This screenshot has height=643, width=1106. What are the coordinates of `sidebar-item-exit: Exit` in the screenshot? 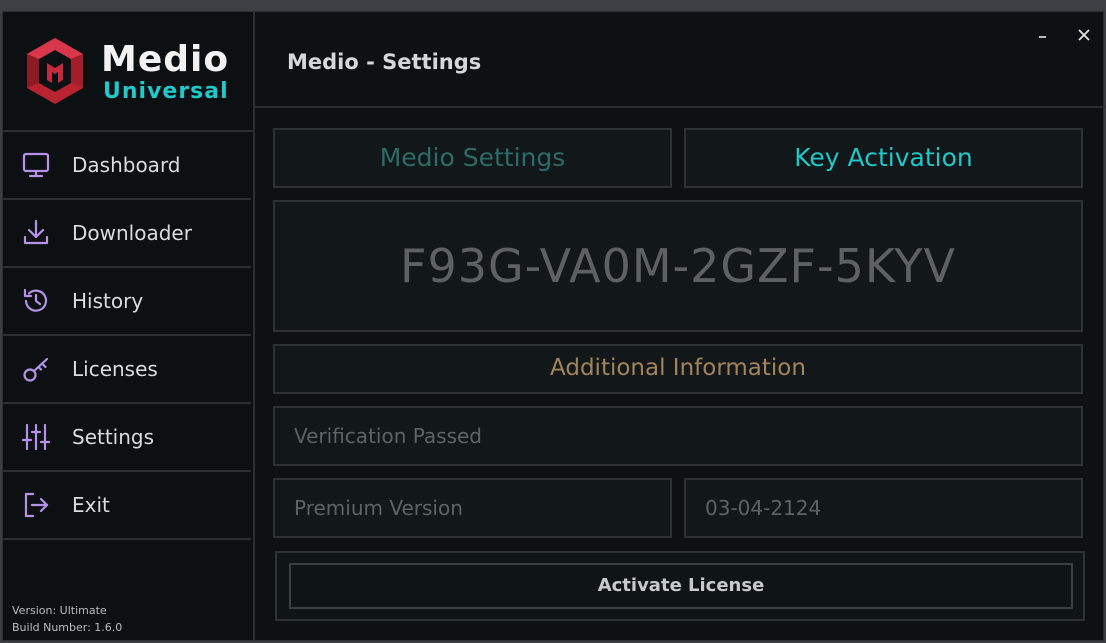 It's located at (127, 506).